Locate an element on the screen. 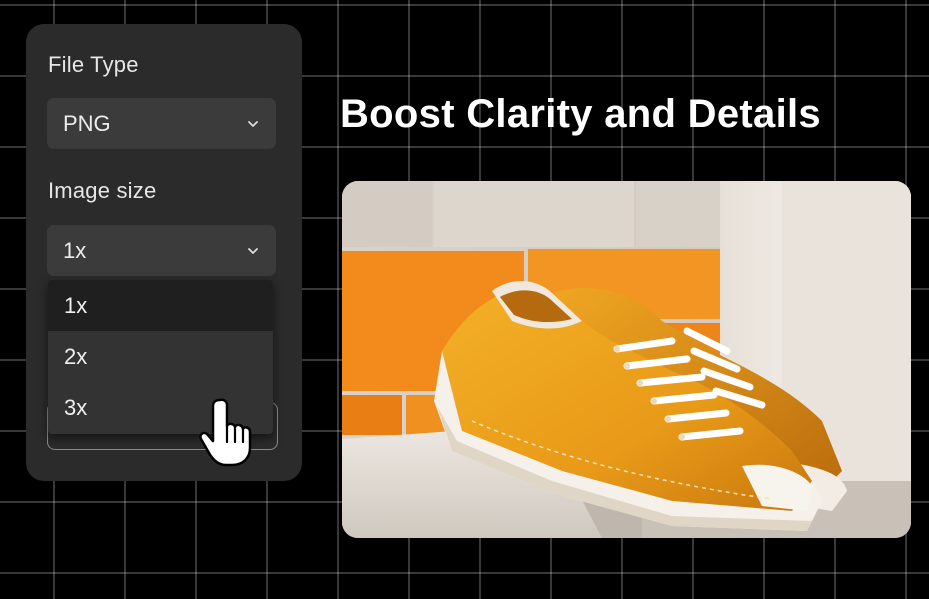 This screenshot has width=929, height=599. hand-pointer-icon is located at coordinates (225, 432).